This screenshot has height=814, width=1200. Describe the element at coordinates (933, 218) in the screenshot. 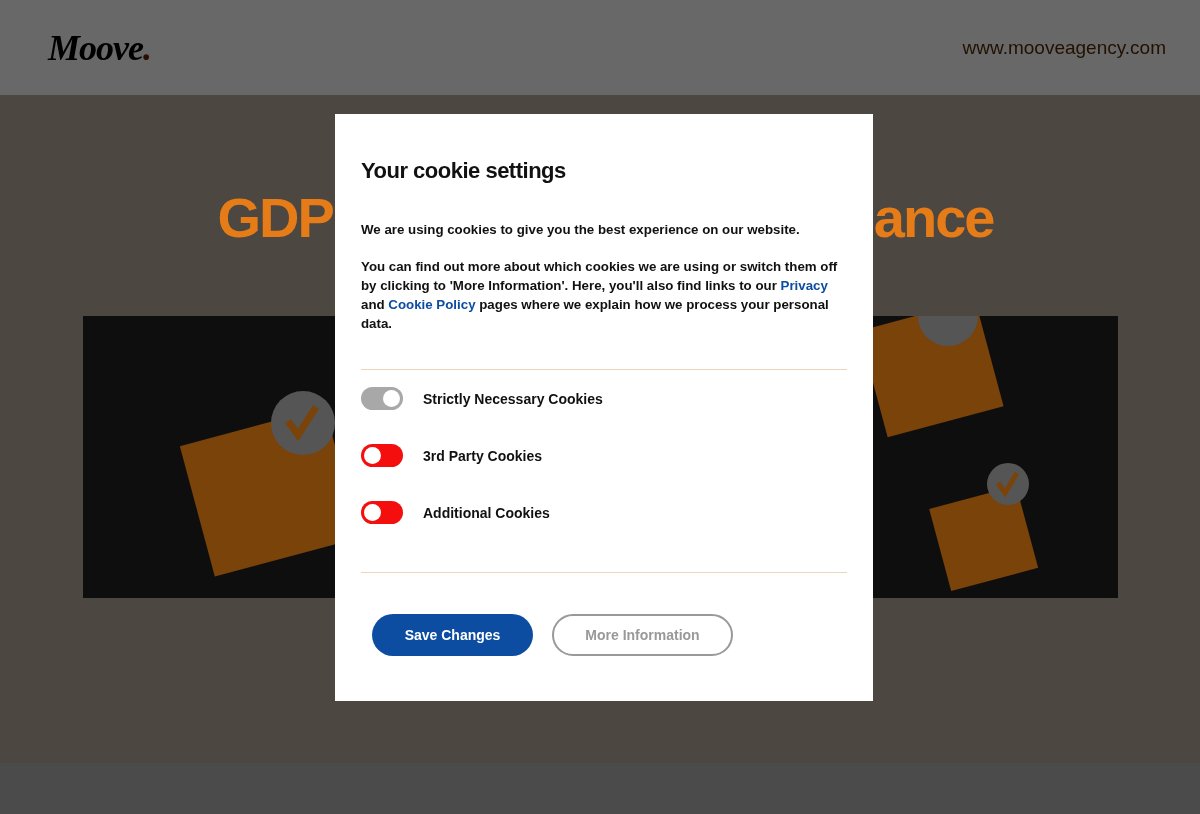

I see `page-heading: ance` at that location.